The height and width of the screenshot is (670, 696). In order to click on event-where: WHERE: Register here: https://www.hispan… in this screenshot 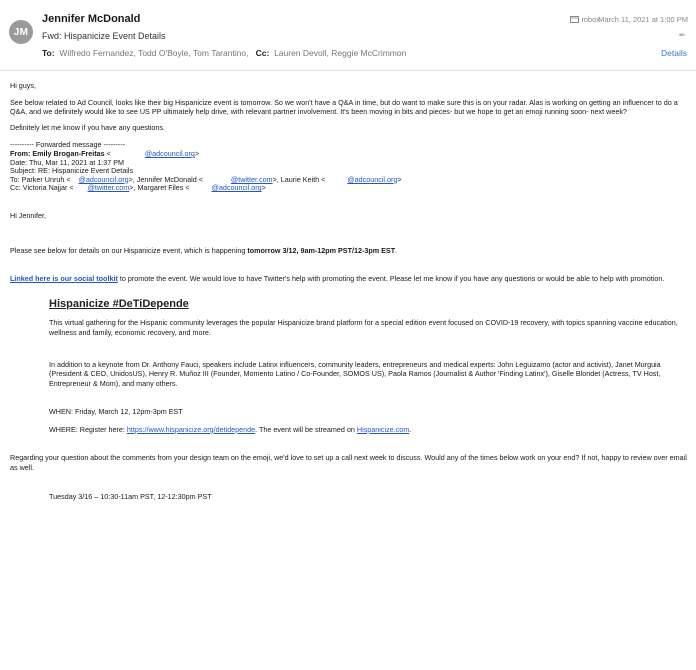, I will do `click(230, 429)`.